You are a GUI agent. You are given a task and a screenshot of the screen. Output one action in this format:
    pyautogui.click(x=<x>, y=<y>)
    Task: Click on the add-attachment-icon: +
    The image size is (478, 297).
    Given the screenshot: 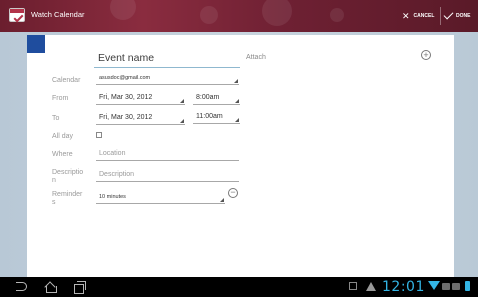 What is the action you would take?
    pyautogui.click(x=426, y=55)
    